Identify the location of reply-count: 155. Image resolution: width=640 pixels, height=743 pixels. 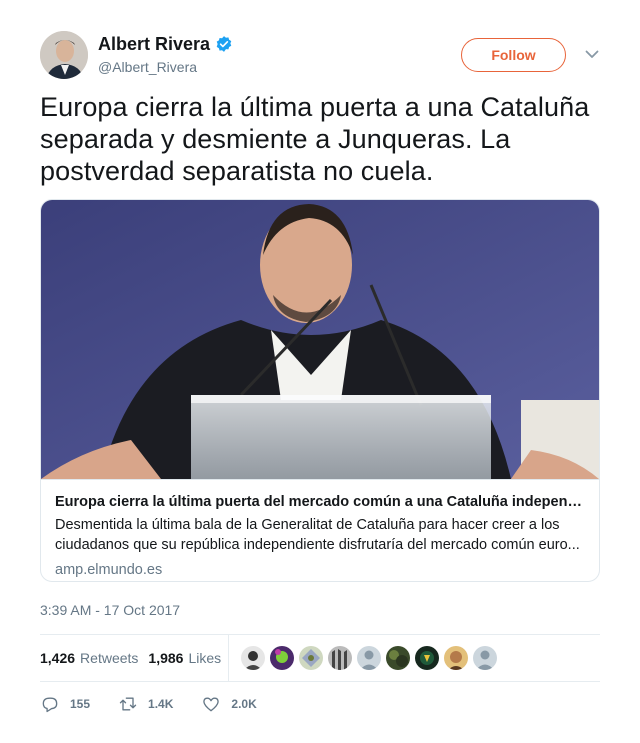
(80, 704).